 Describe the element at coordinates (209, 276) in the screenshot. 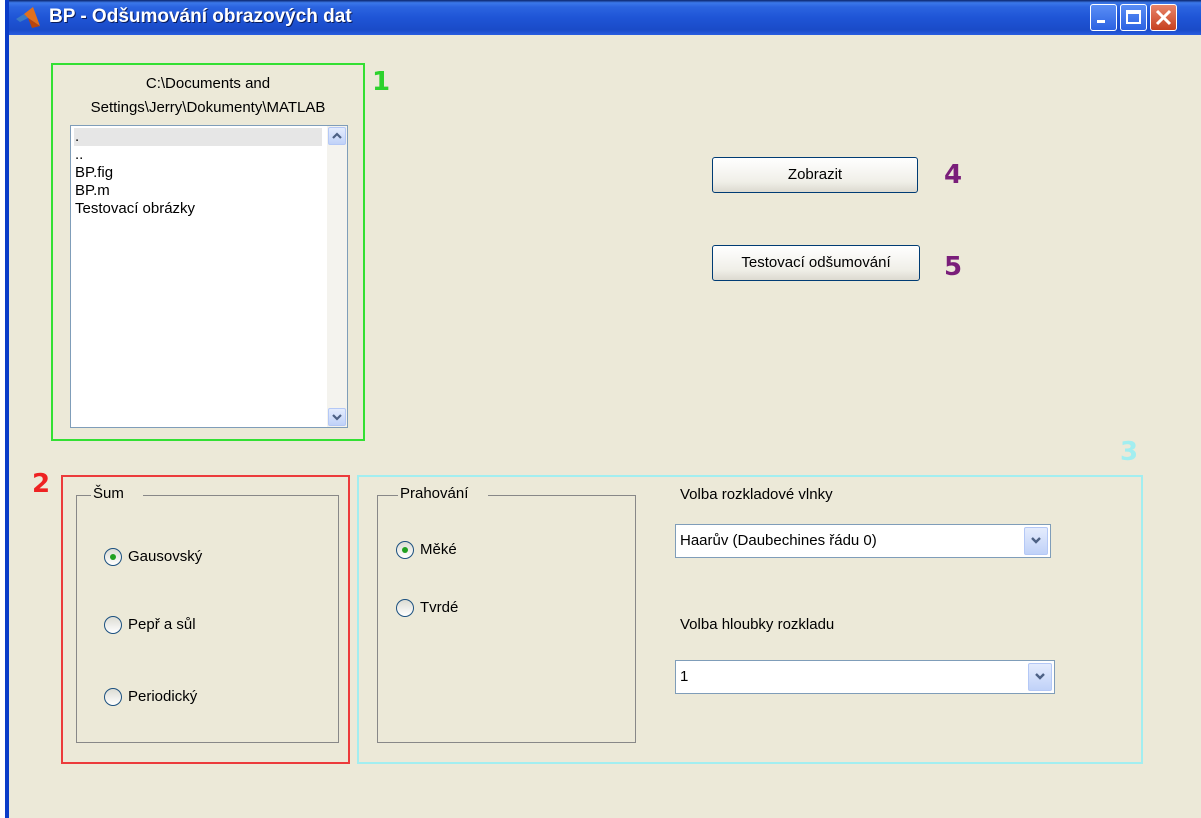

I see `file-listbox: . .. BP.fig BP.m Testovací obrázky` at that location.